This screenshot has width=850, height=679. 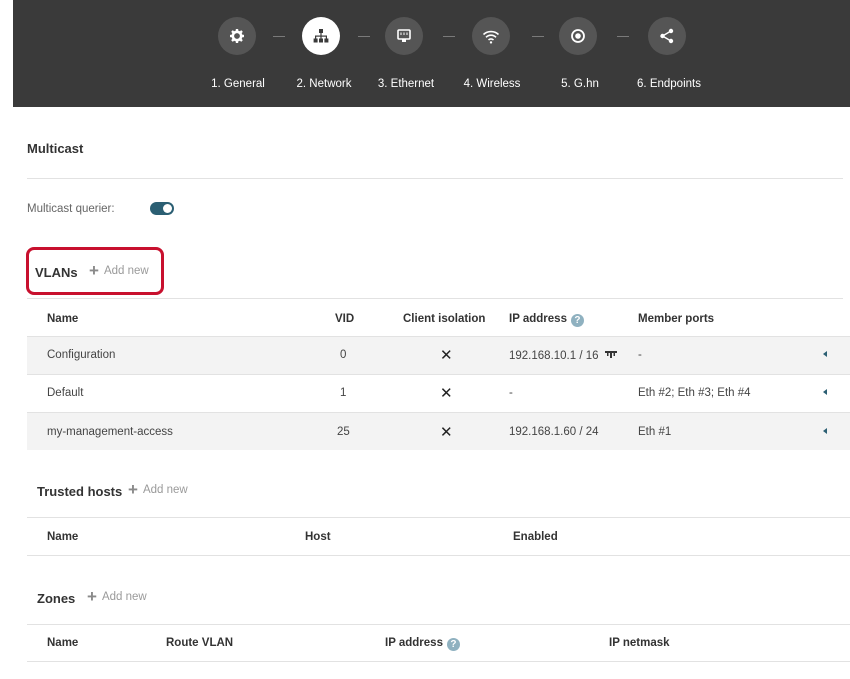 What do you see at coordinates (65, 393) in the screenshot?
I see `vlan-name-cell: Default` at bounding box center [65, 393].